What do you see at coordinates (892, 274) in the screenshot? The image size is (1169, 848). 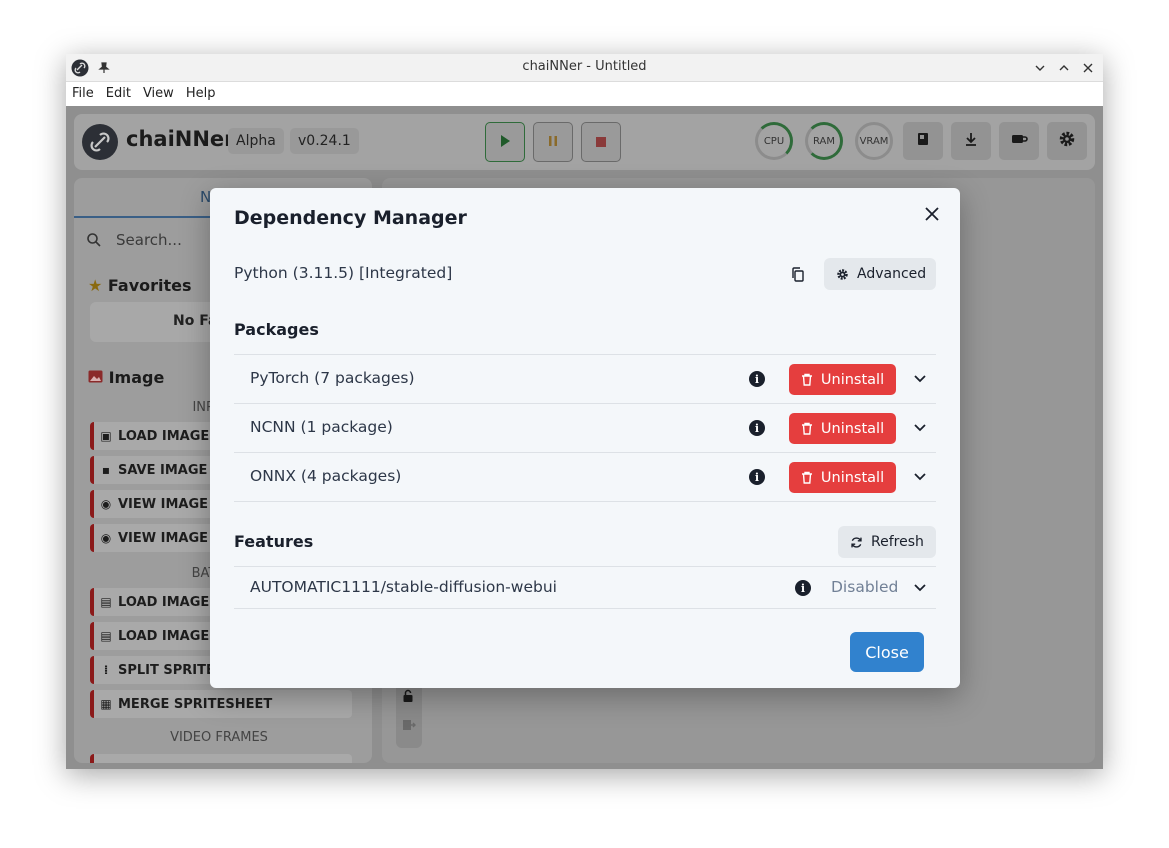 I see `advanced-label: Advanced` at bounding box center [892, 274].